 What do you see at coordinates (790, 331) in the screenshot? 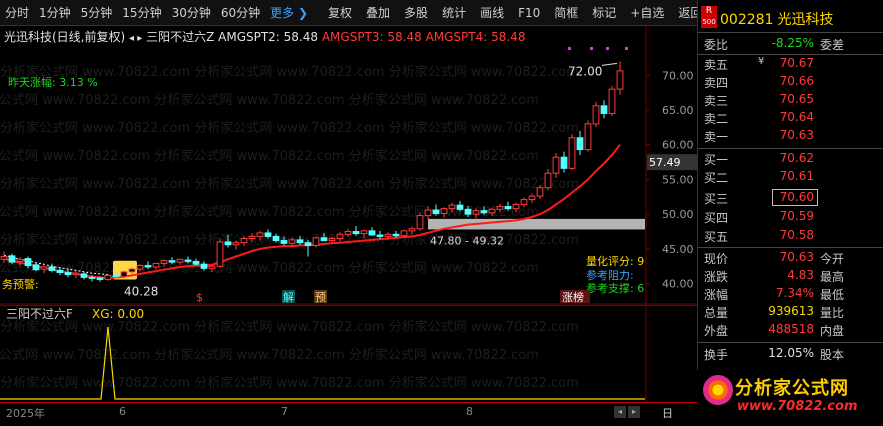
I see `stat-row-outer: 外盘 488518 内盘` at bounding box center [790, 331].